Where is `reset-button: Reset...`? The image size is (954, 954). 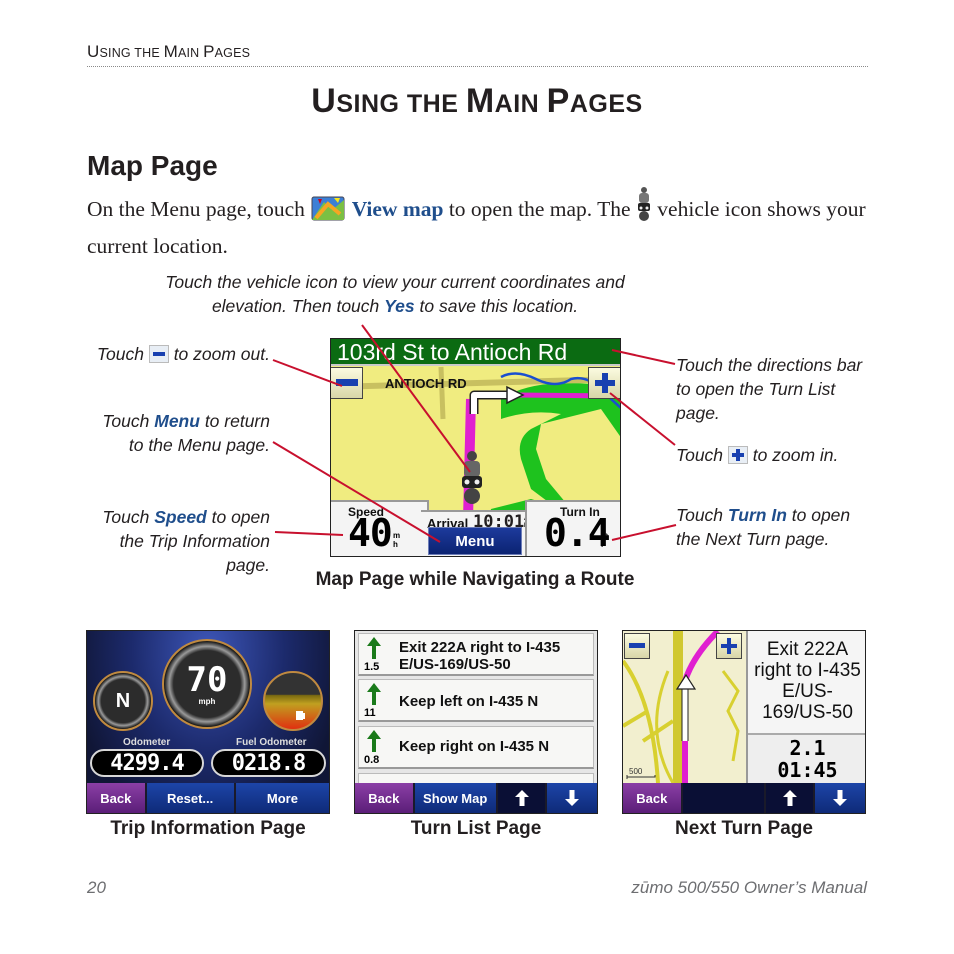 reset-button: Reset... is located at coordinates (191, 798).